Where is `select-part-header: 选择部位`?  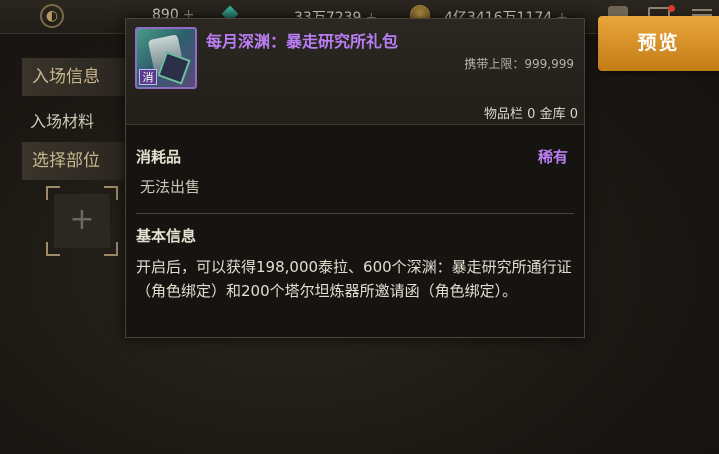
select-part-header: 选择部位 is located at coordinates (74, 161).